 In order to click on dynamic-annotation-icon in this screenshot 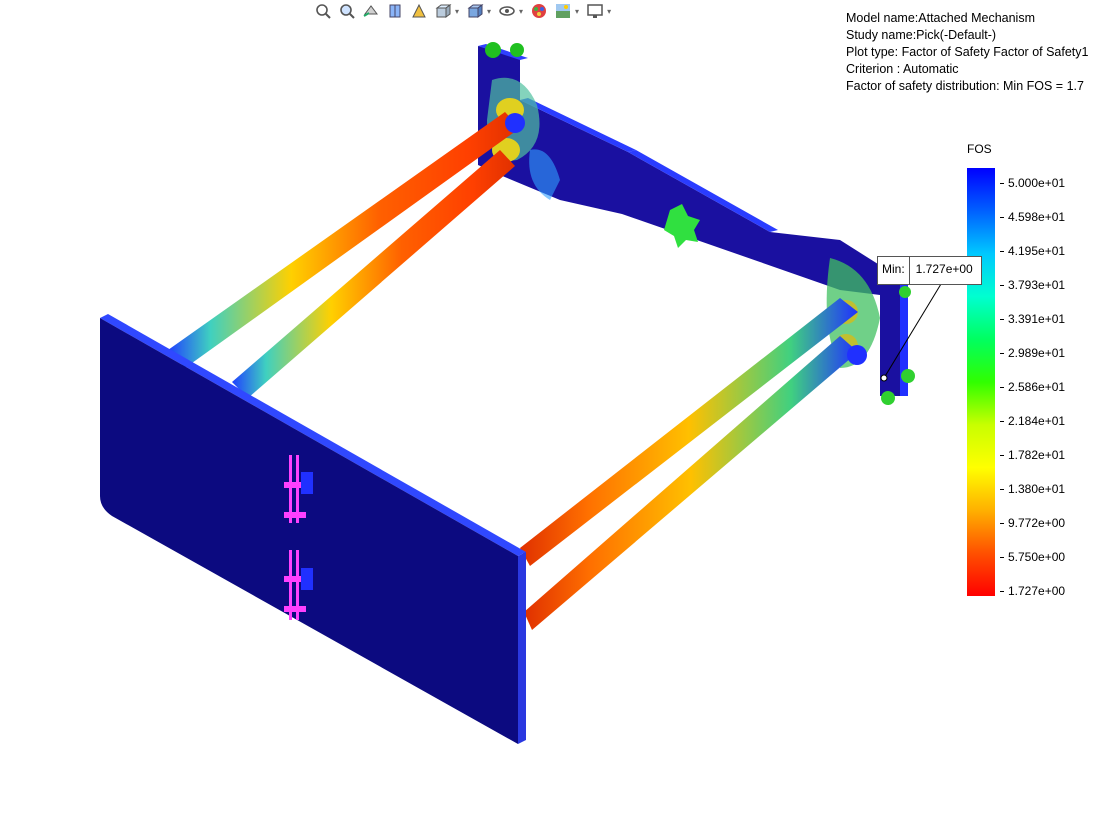, I will do `click(419, 10)`.